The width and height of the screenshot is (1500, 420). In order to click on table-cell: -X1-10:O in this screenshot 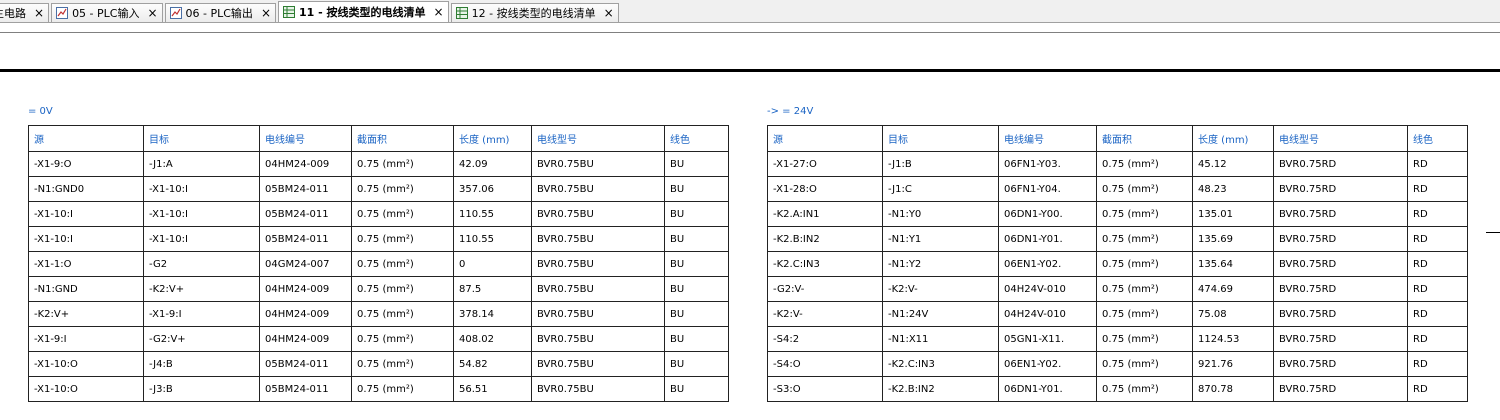, I will do `click(86, 389)`.